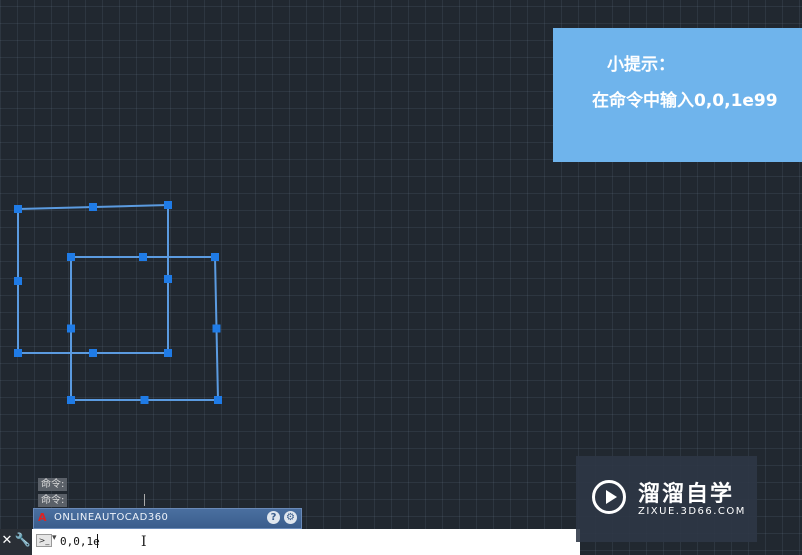  What do you see at coordinates (290, 517) in the screenshot?
I see `settings-icon: ⚙` at bounding box center [290, 517].